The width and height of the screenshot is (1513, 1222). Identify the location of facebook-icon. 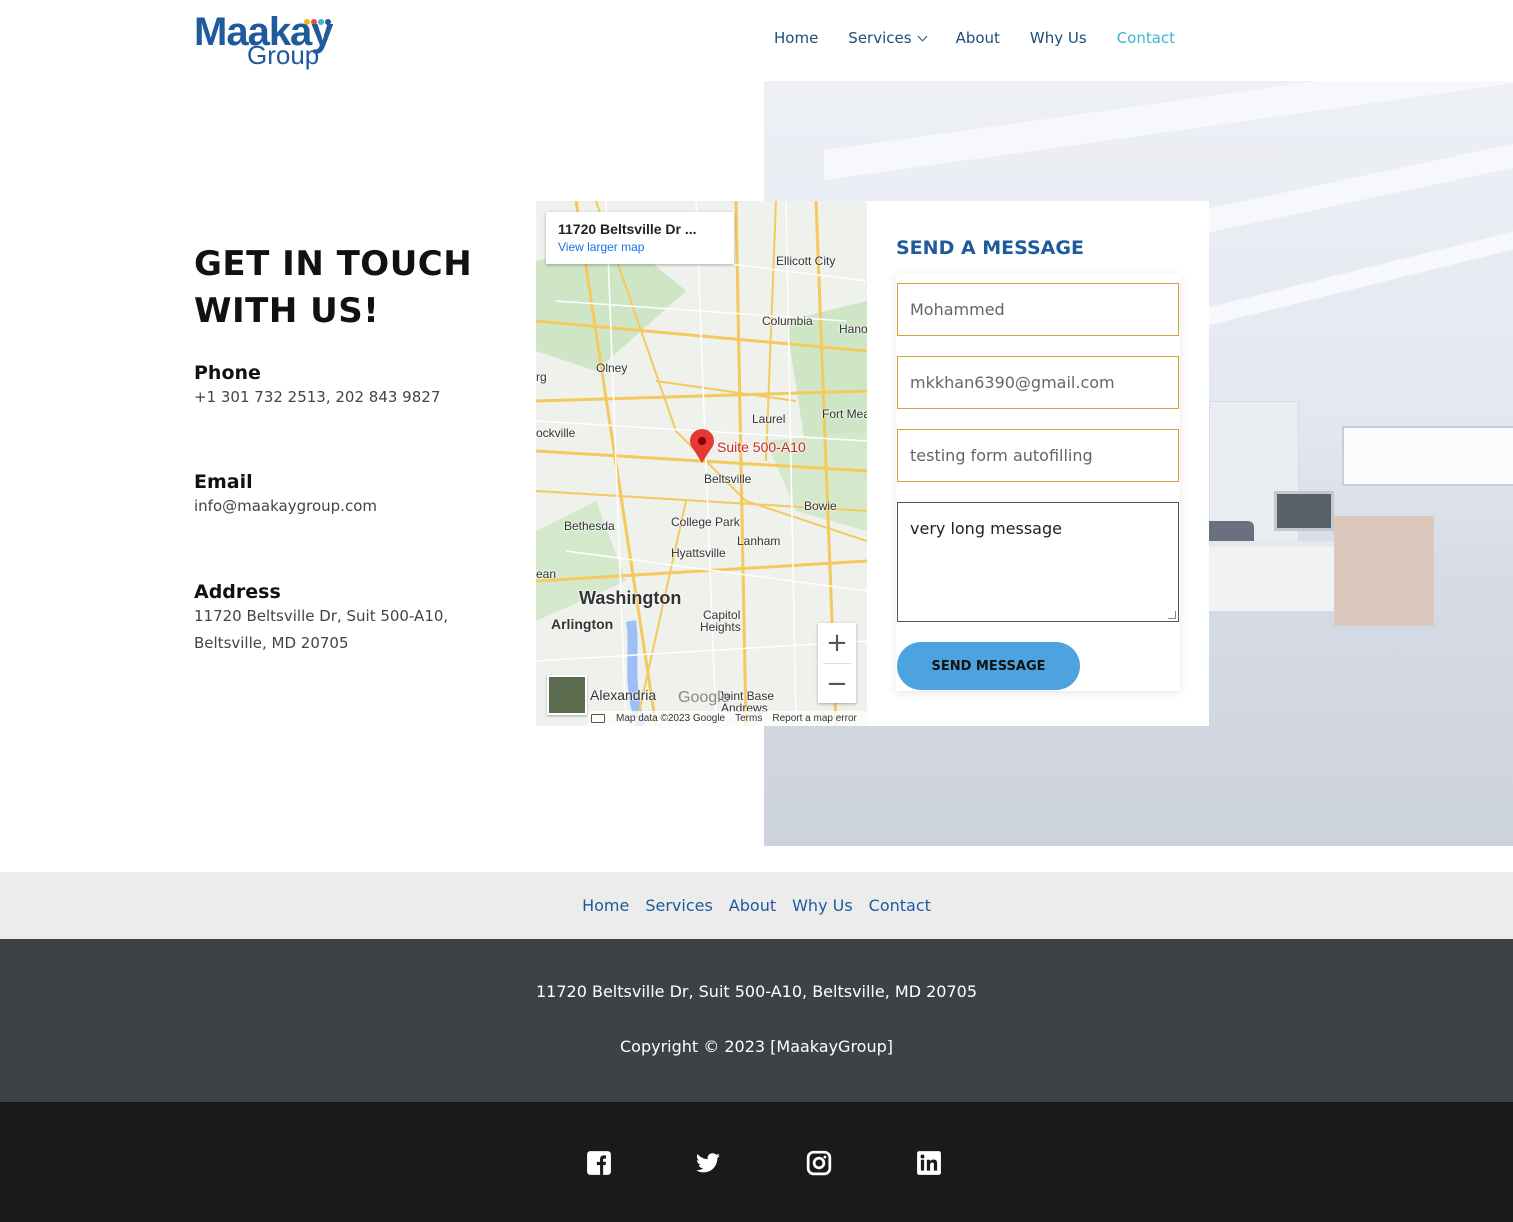
(599, 1163).